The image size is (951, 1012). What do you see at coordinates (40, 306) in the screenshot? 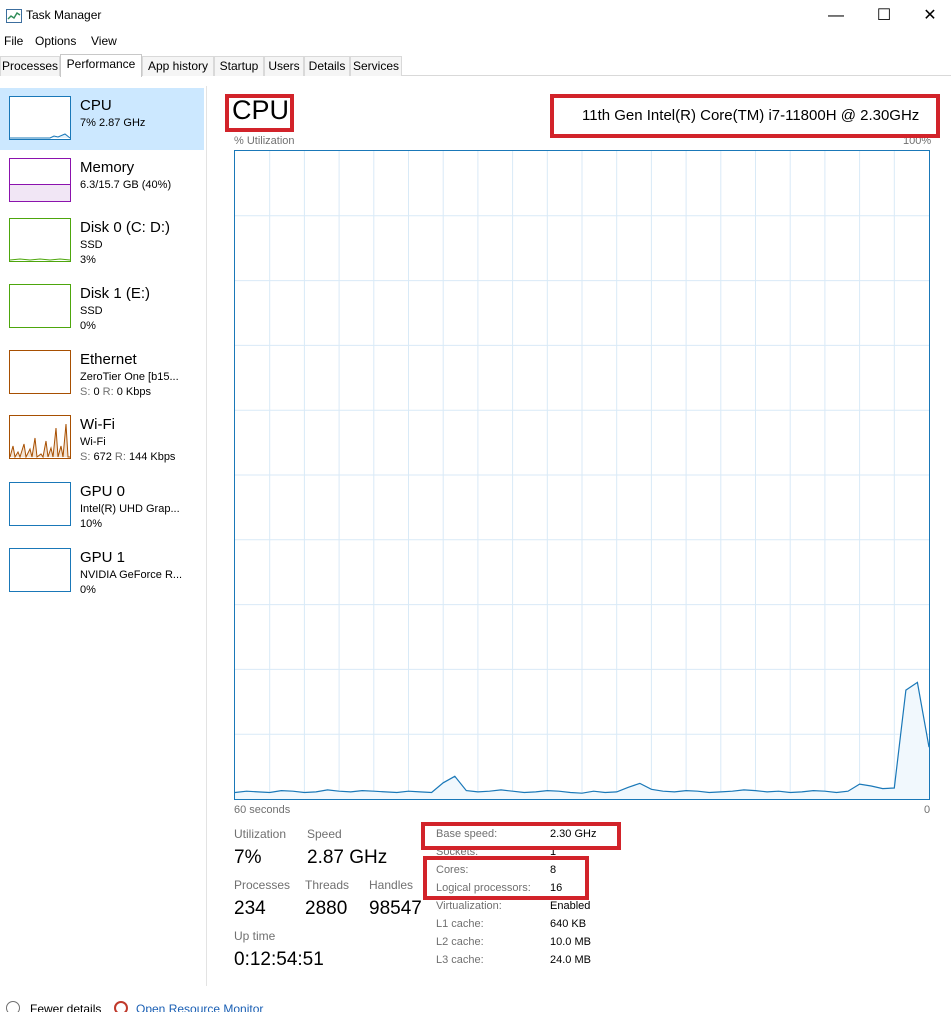
I see `disk-1-mini-graph` at bounding box center [40, 306].